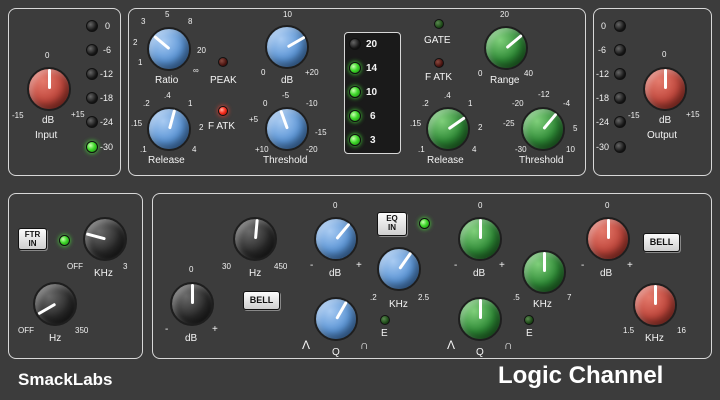 The width and height of the screenshot is (720, 400). Describe the element at coordinates (604, 26) in the screenshot. I see `output-meter-label-0: 0` at that location.